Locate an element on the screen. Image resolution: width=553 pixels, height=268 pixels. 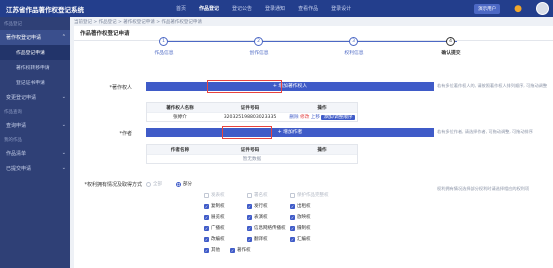
sidebar-item-change: 变更登记申请 ⌄ is located at coordinates (35, 97).